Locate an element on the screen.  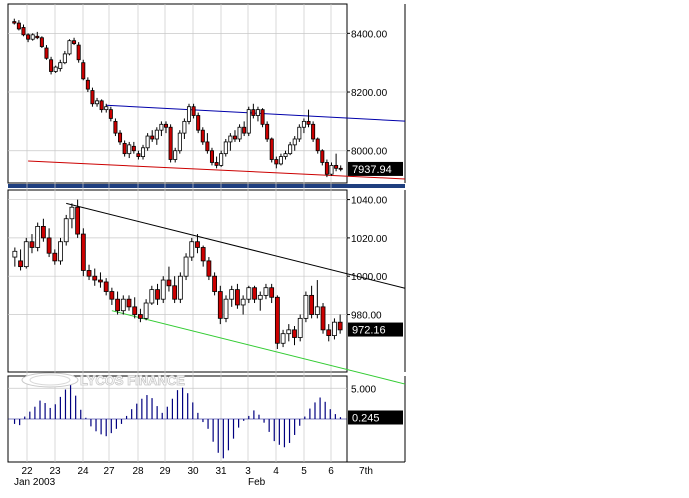
date-label: 4 is located at coordinates (276, 471).